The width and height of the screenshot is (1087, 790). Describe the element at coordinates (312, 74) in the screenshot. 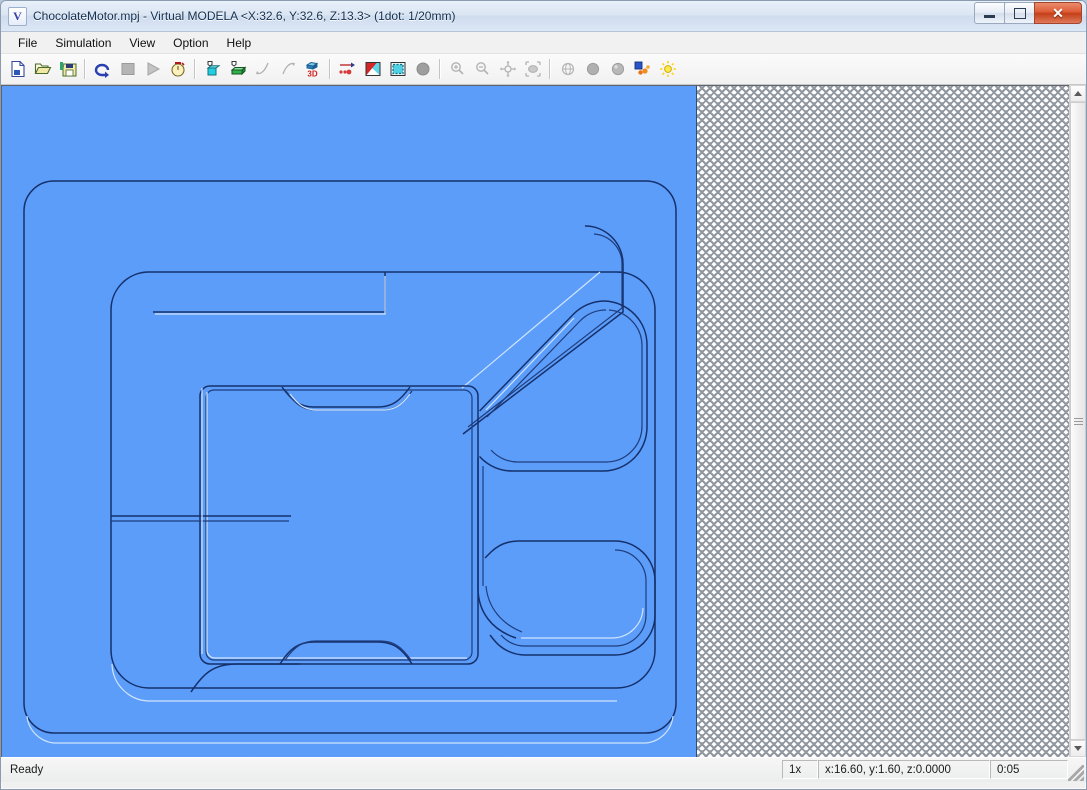

I see `svg-text: 3D` at that location.